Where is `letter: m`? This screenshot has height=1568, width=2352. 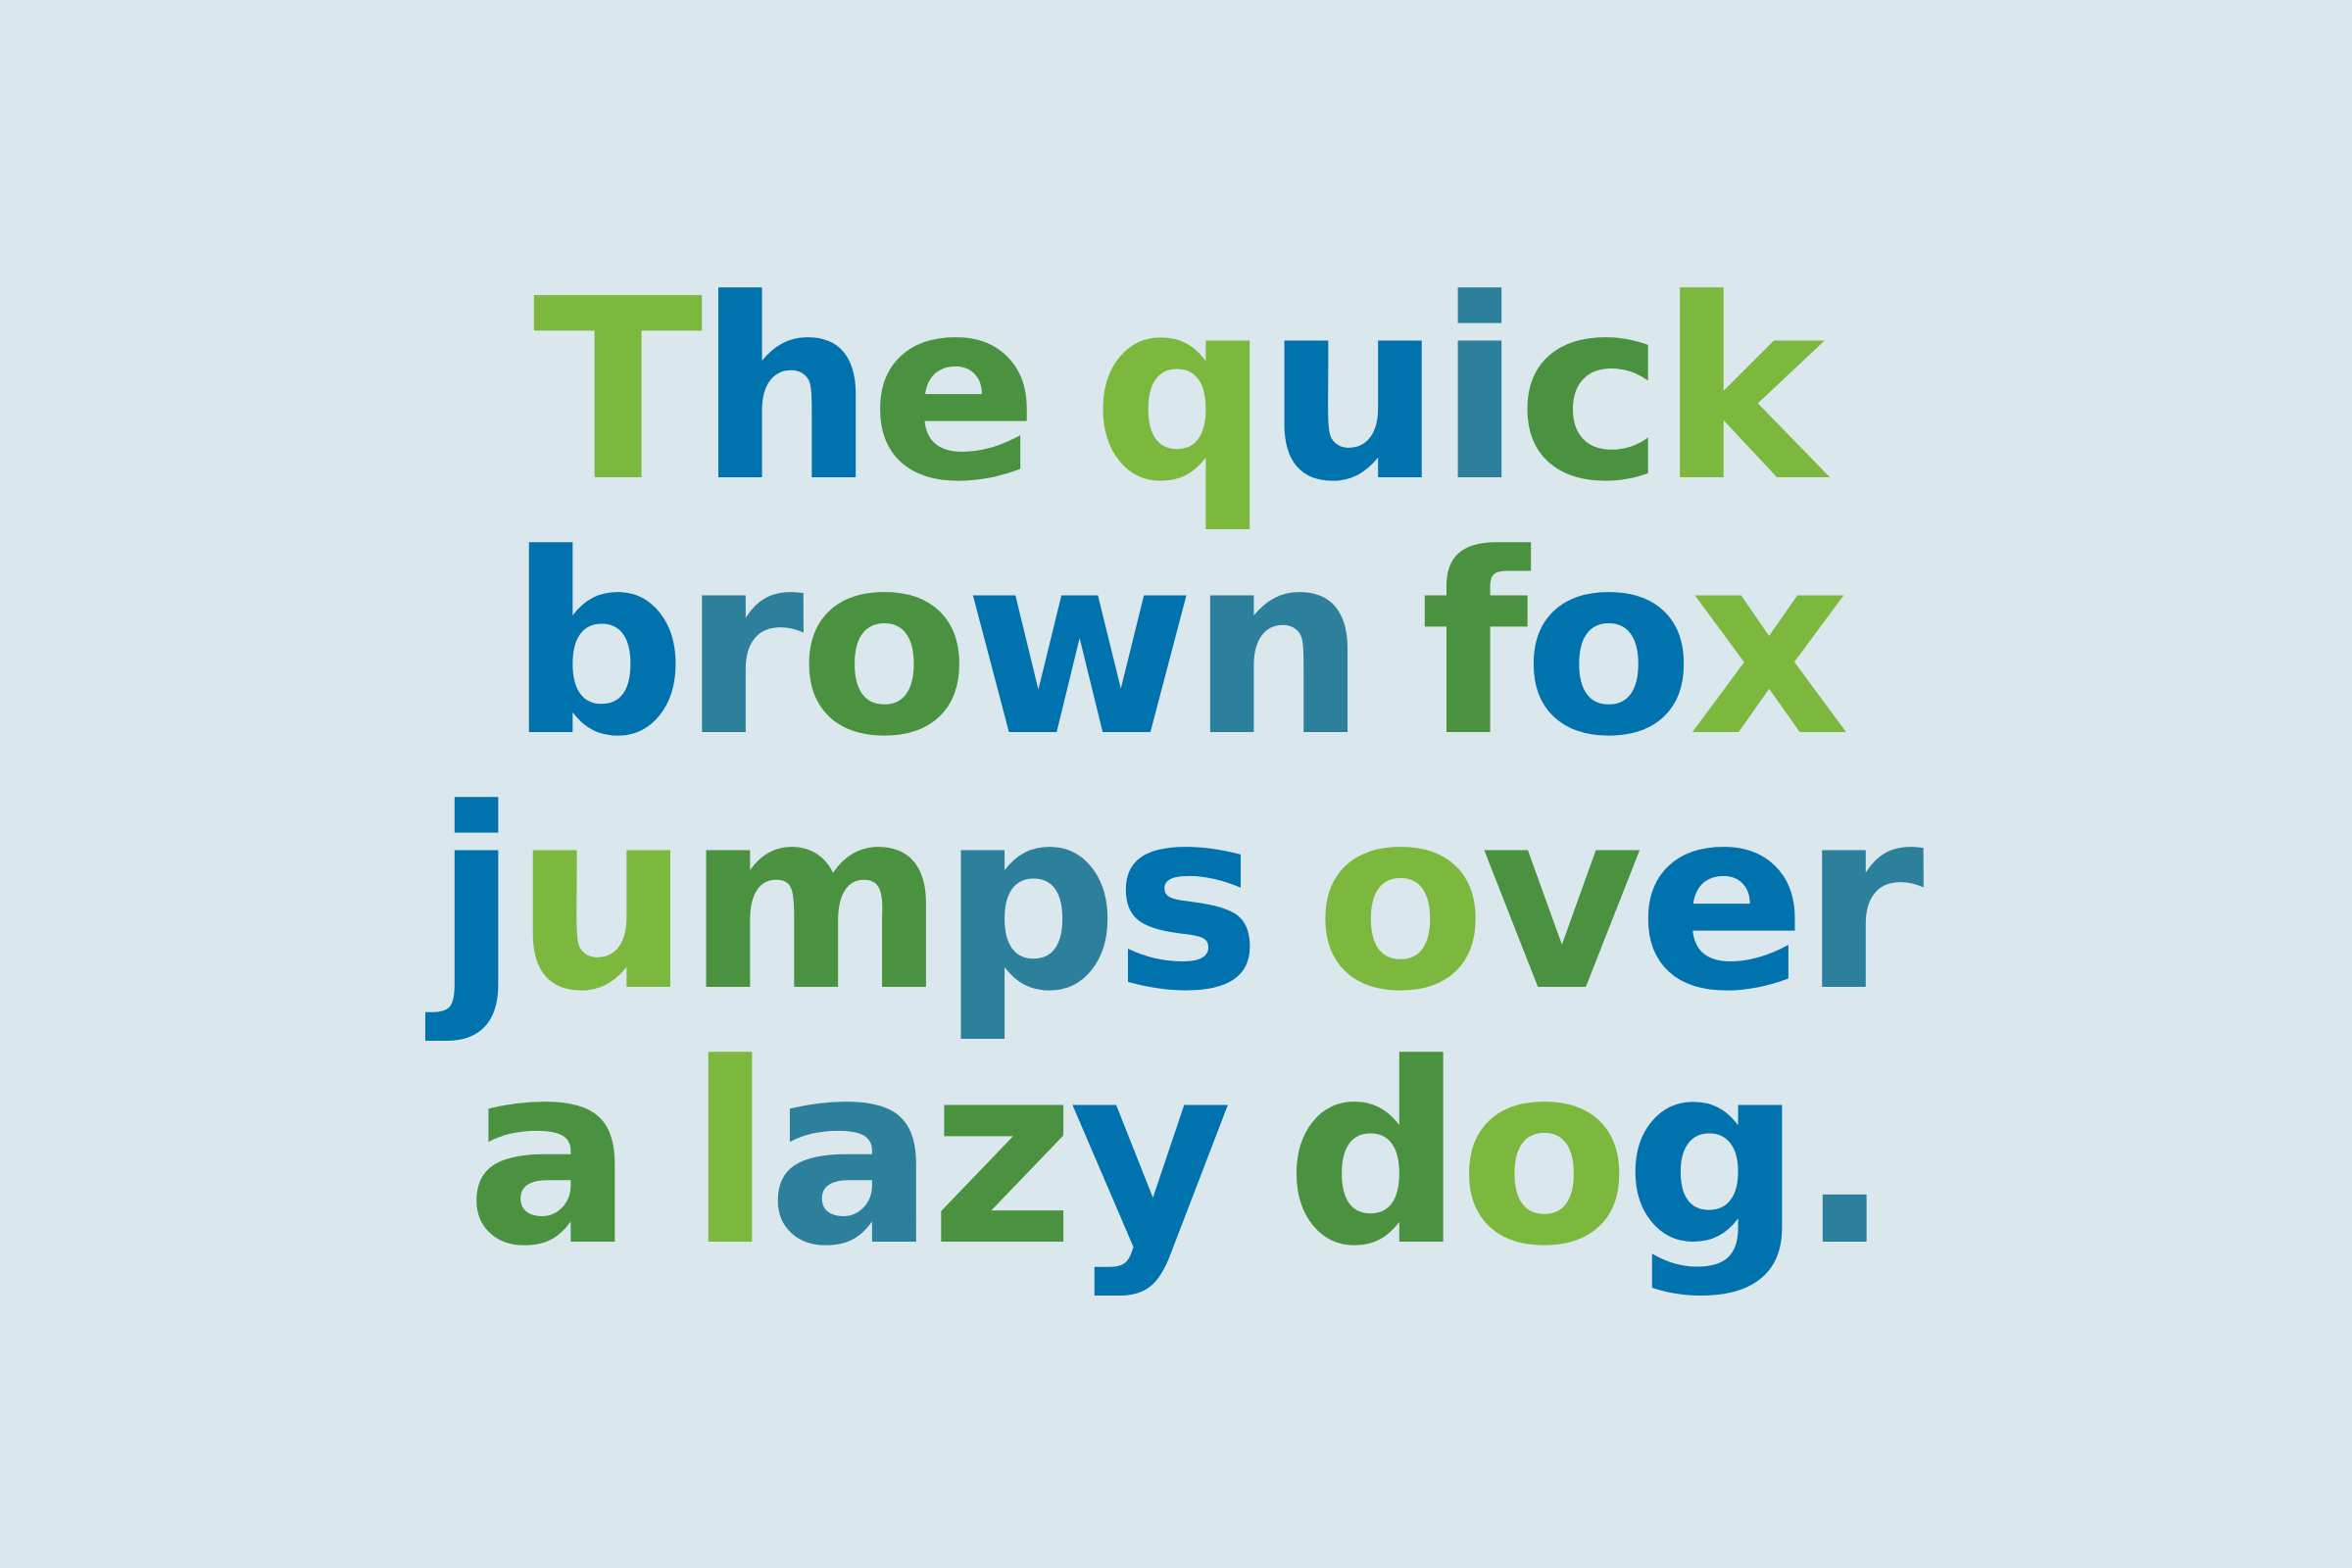 letter: m is located at coordinates (815, 901).